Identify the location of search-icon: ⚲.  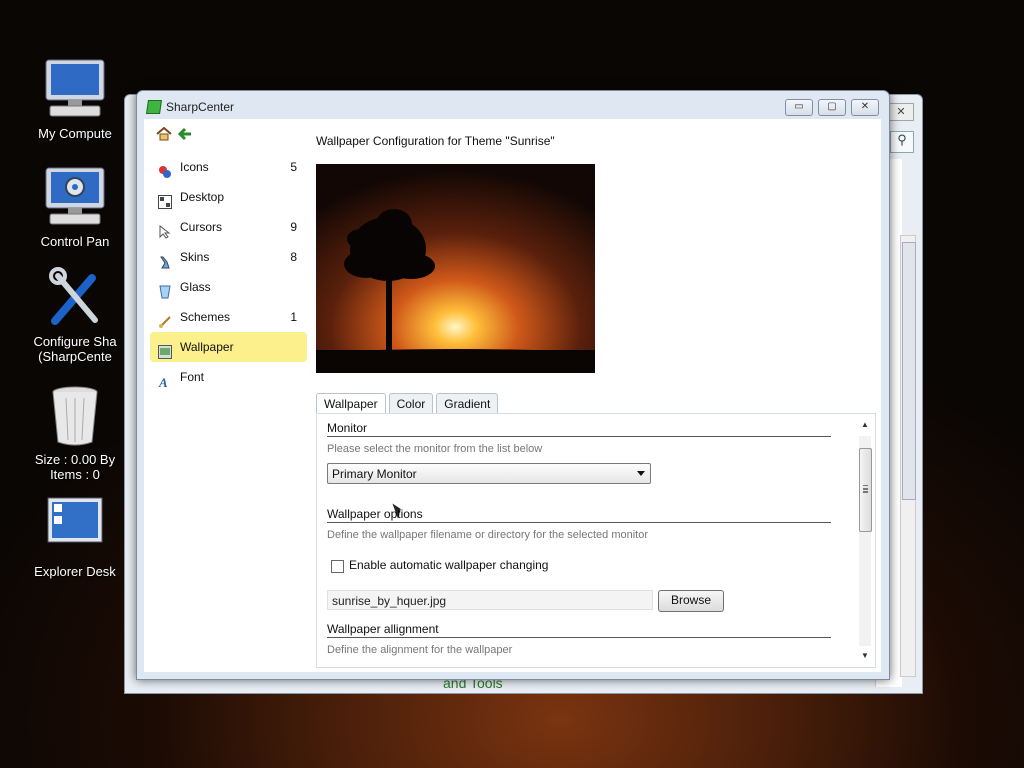
(902, 142).